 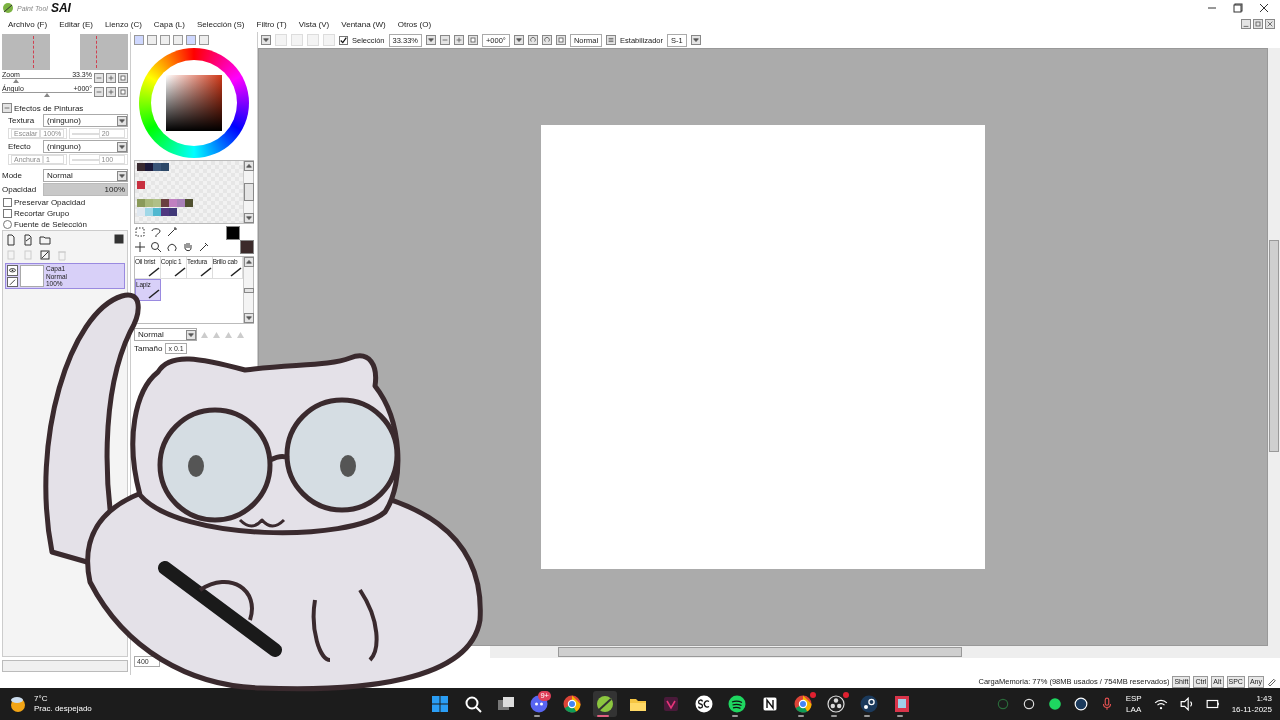 What do you see at coordinates (156, 247) in the screenshot?
I see `zoom-icon` at bounding box center [156, 247].